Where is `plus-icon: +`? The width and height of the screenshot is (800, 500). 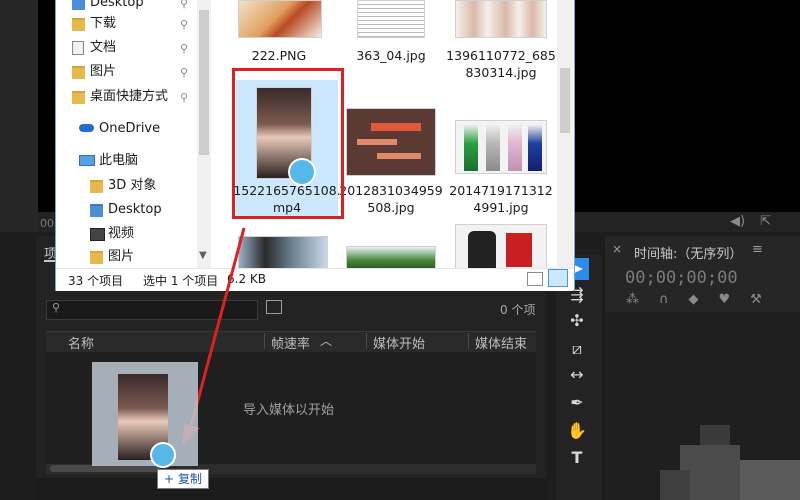 plus-icon: + is located at coordinates (169, 479).